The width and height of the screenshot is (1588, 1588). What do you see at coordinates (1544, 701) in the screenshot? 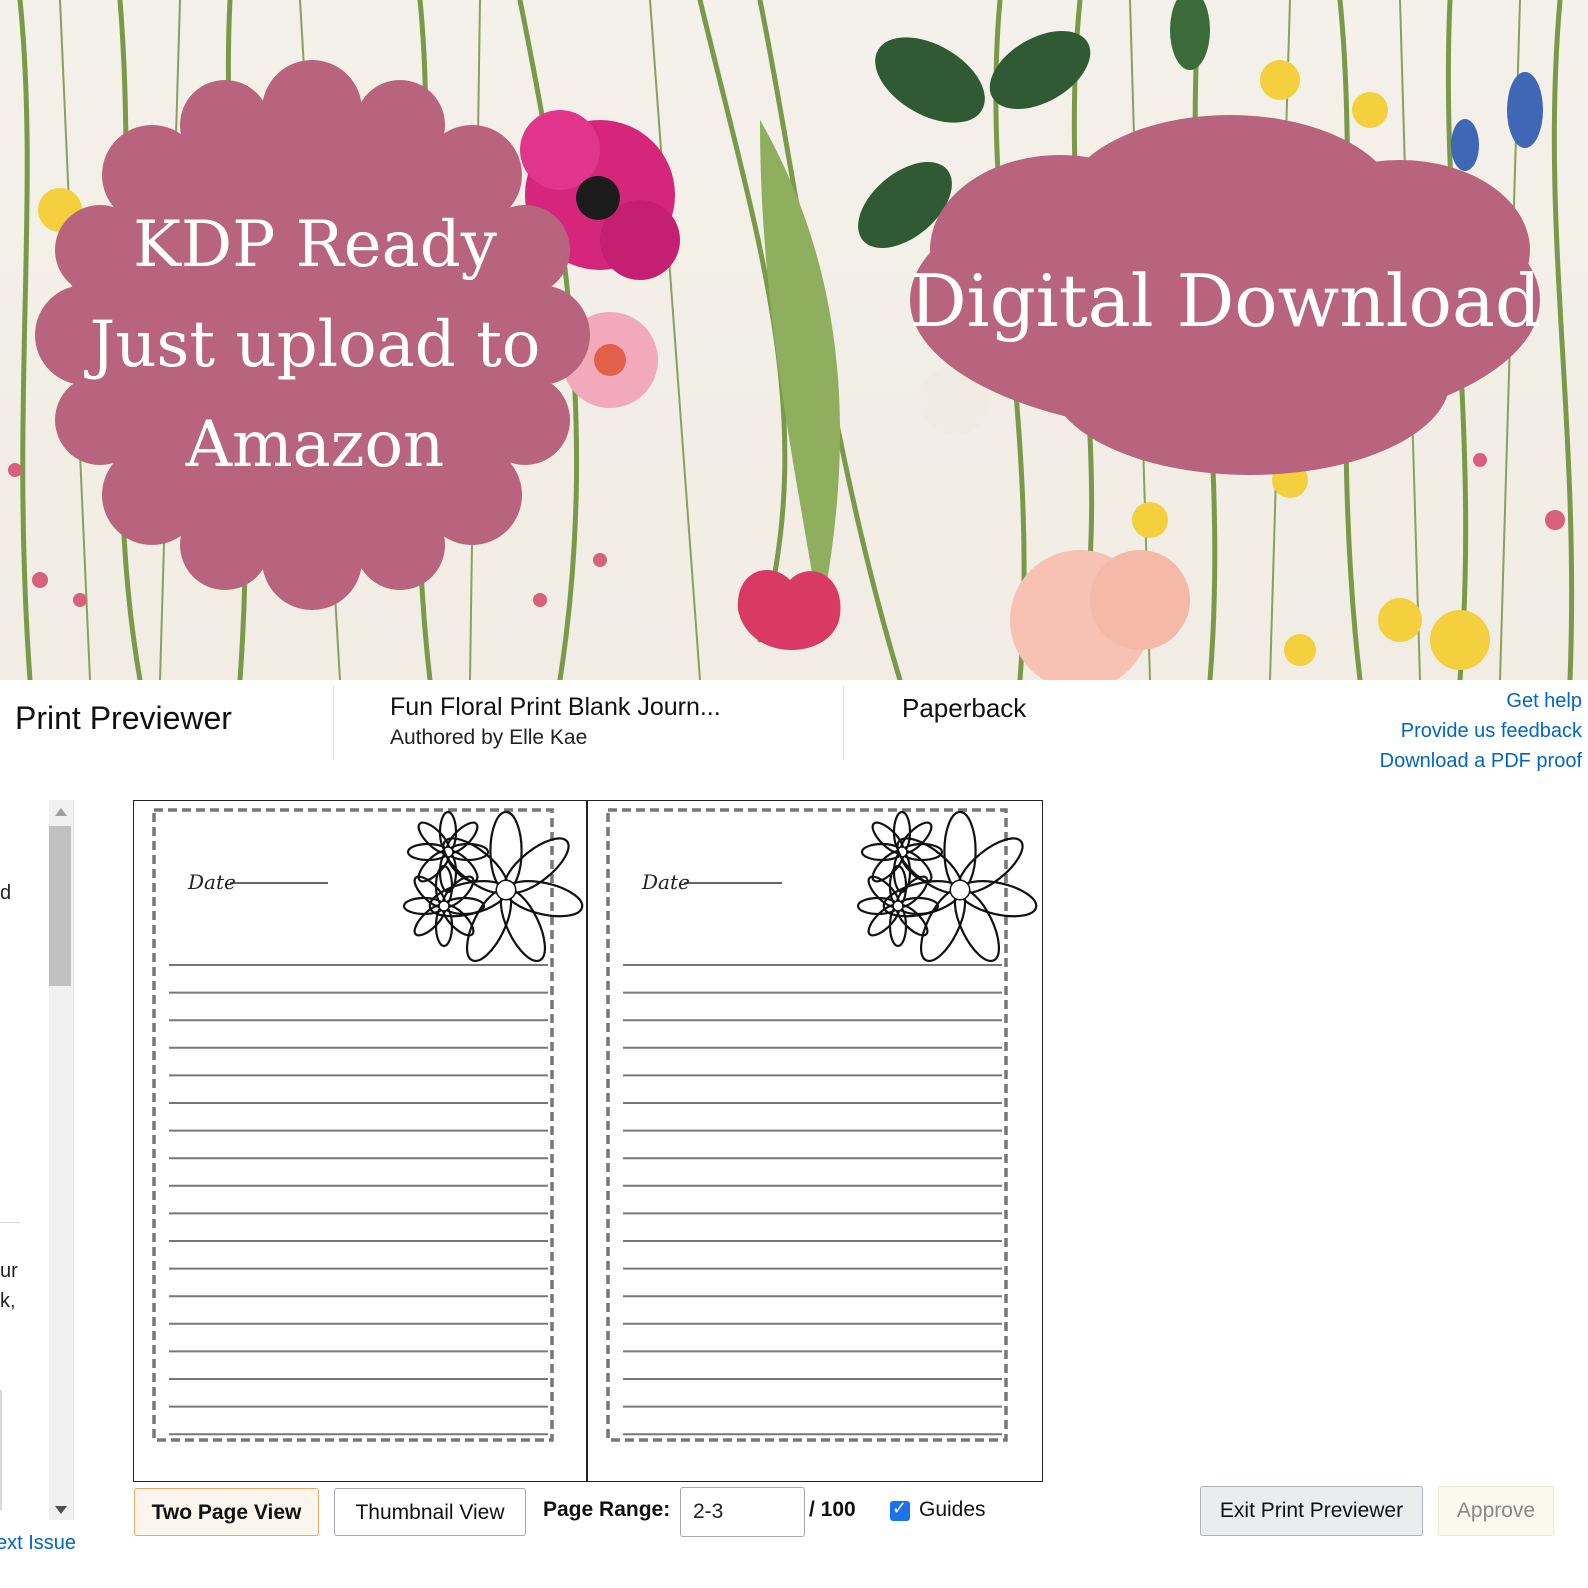
I see `get-help-link: Get help` at bounding box center [1544, 701].